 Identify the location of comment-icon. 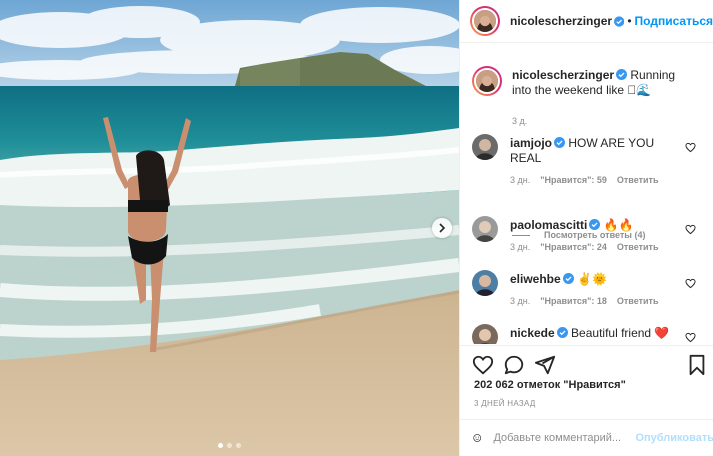
(514, 365).